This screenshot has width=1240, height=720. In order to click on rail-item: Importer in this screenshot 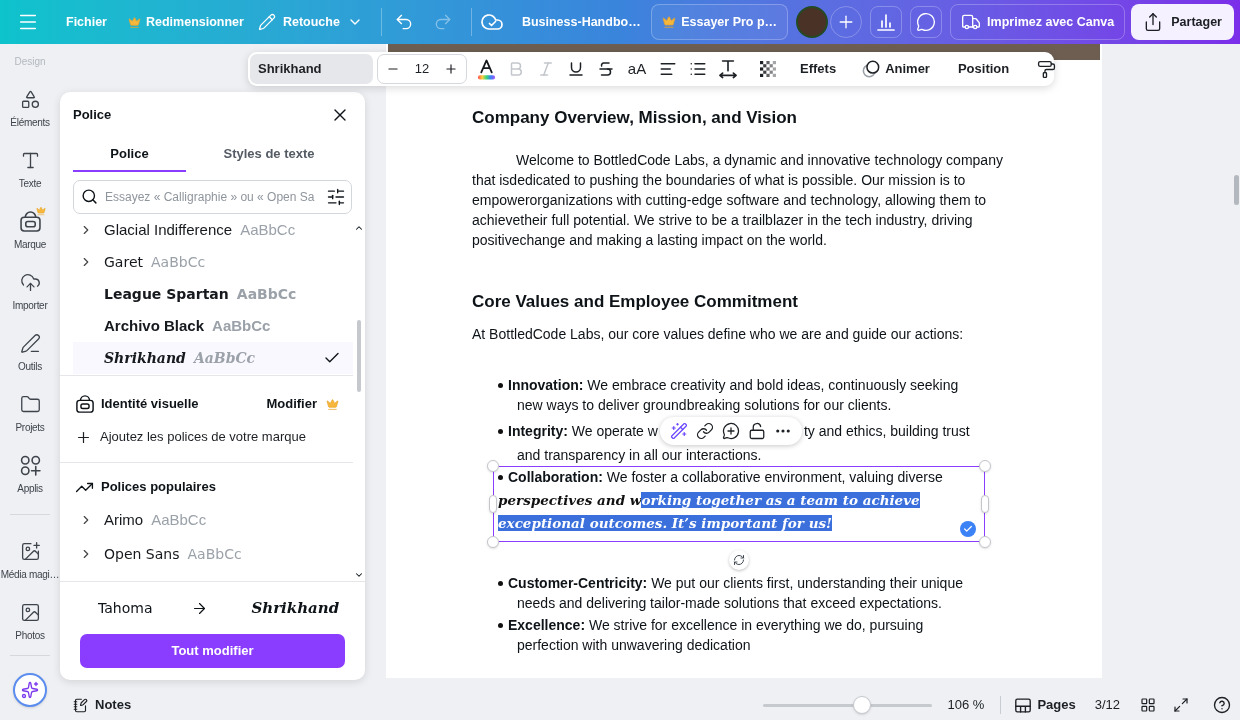, I will do `click(30, 288)`.